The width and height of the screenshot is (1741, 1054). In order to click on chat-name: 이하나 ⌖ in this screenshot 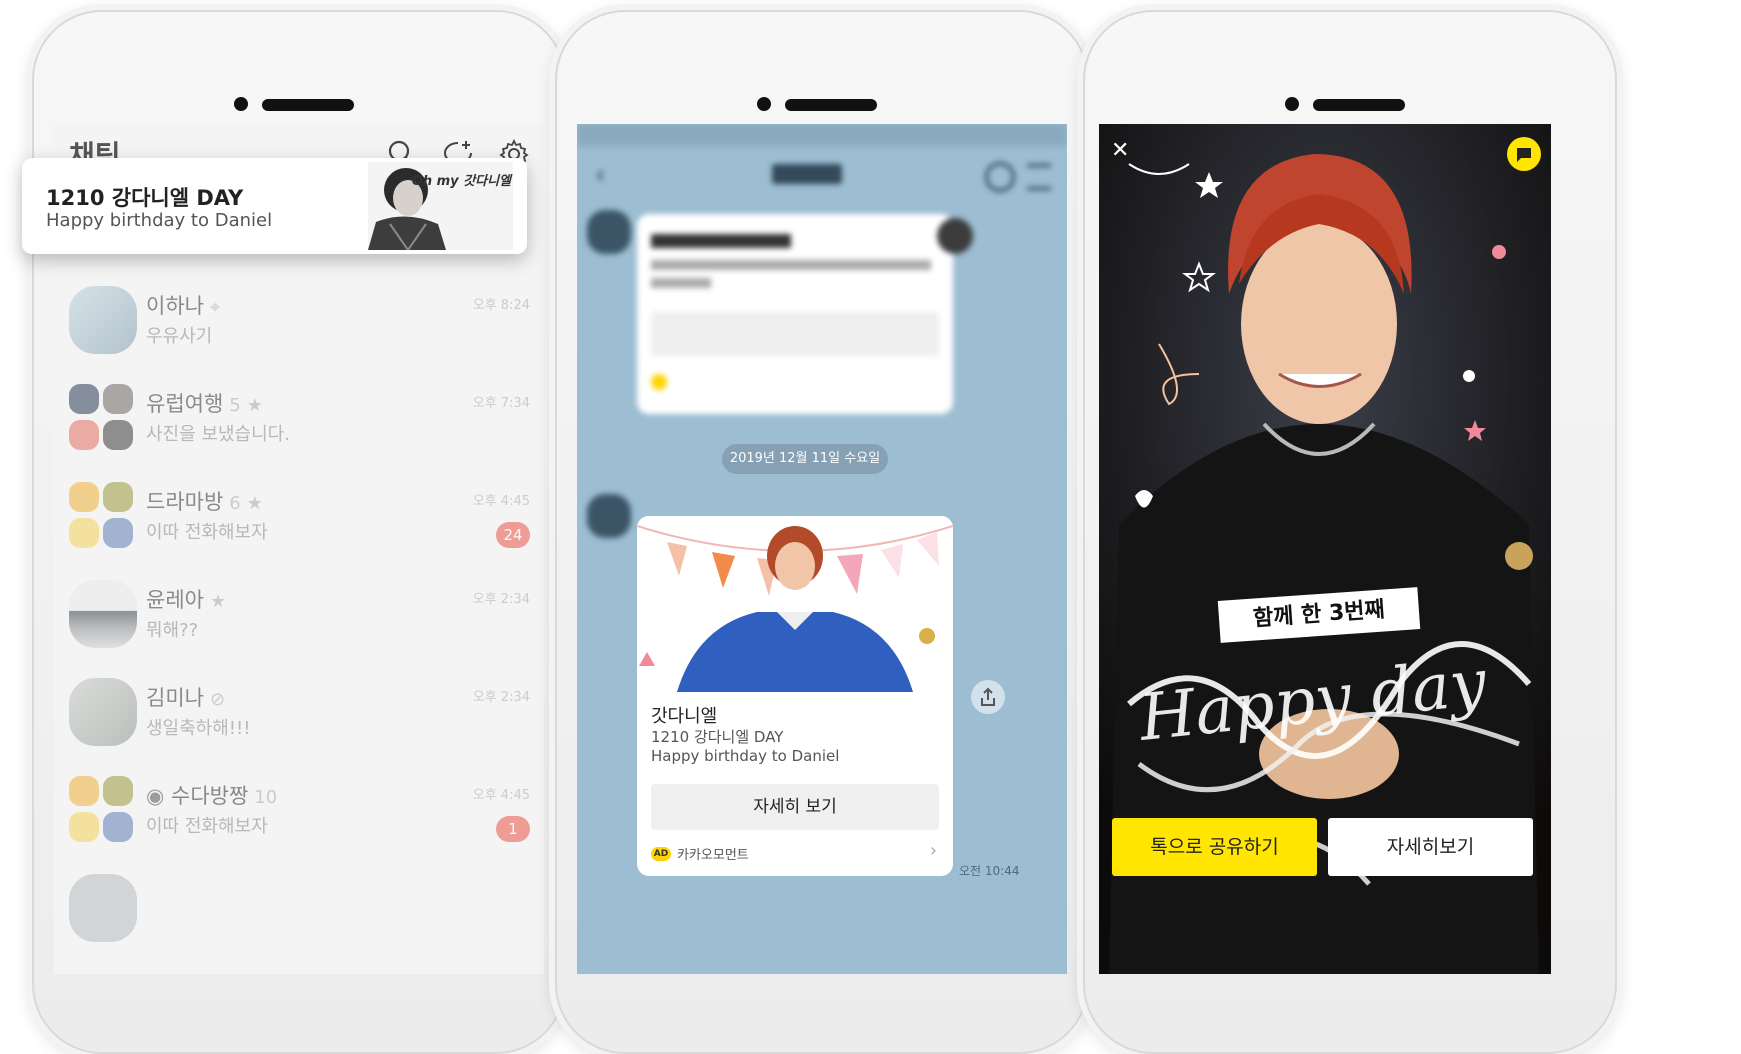, I will do `click(183, 305)`.